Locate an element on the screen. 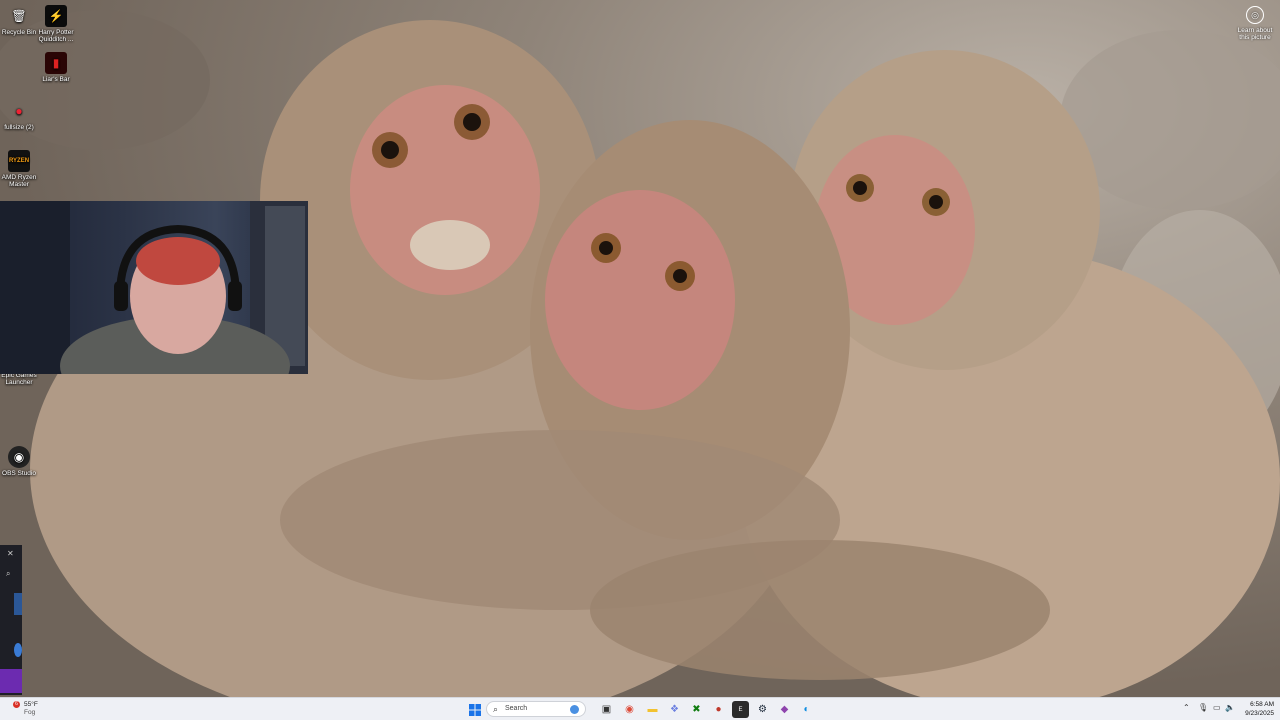  weather-widget: 6 55°F Fog is located at coordinates (25, 709).